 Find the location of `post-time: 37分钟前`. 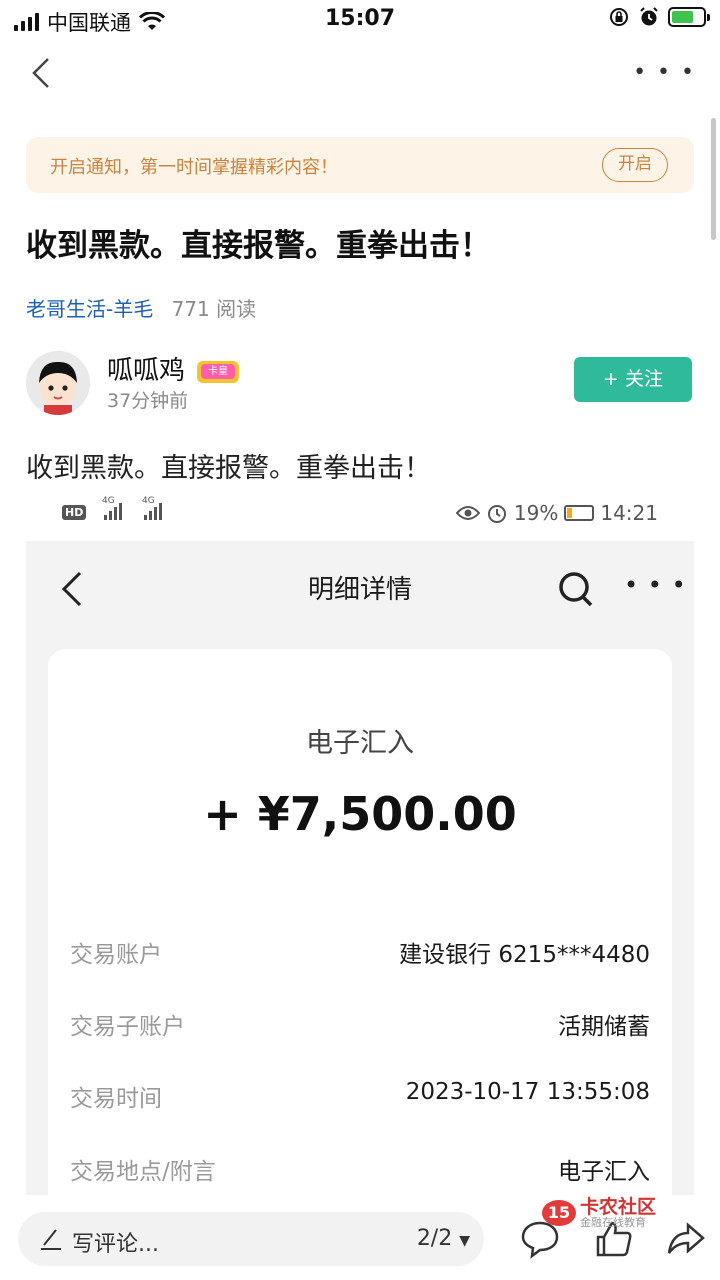

post-time: 37分钟前 is located at coordinates (148, 401).